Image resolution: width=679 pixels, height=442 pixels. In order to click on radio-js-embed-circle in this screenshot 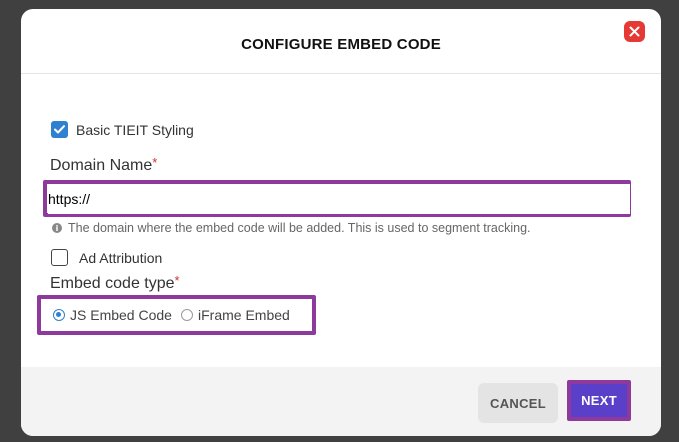, I will do `click(59, 315)`.